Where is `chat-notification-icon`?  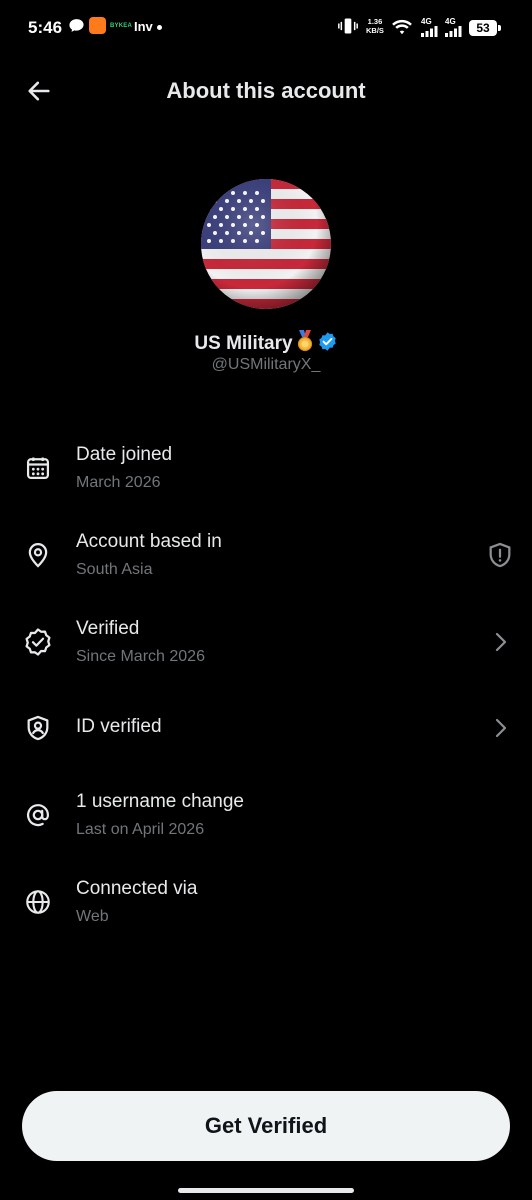
chat-notification-icon is located at coordinates (76, 25).